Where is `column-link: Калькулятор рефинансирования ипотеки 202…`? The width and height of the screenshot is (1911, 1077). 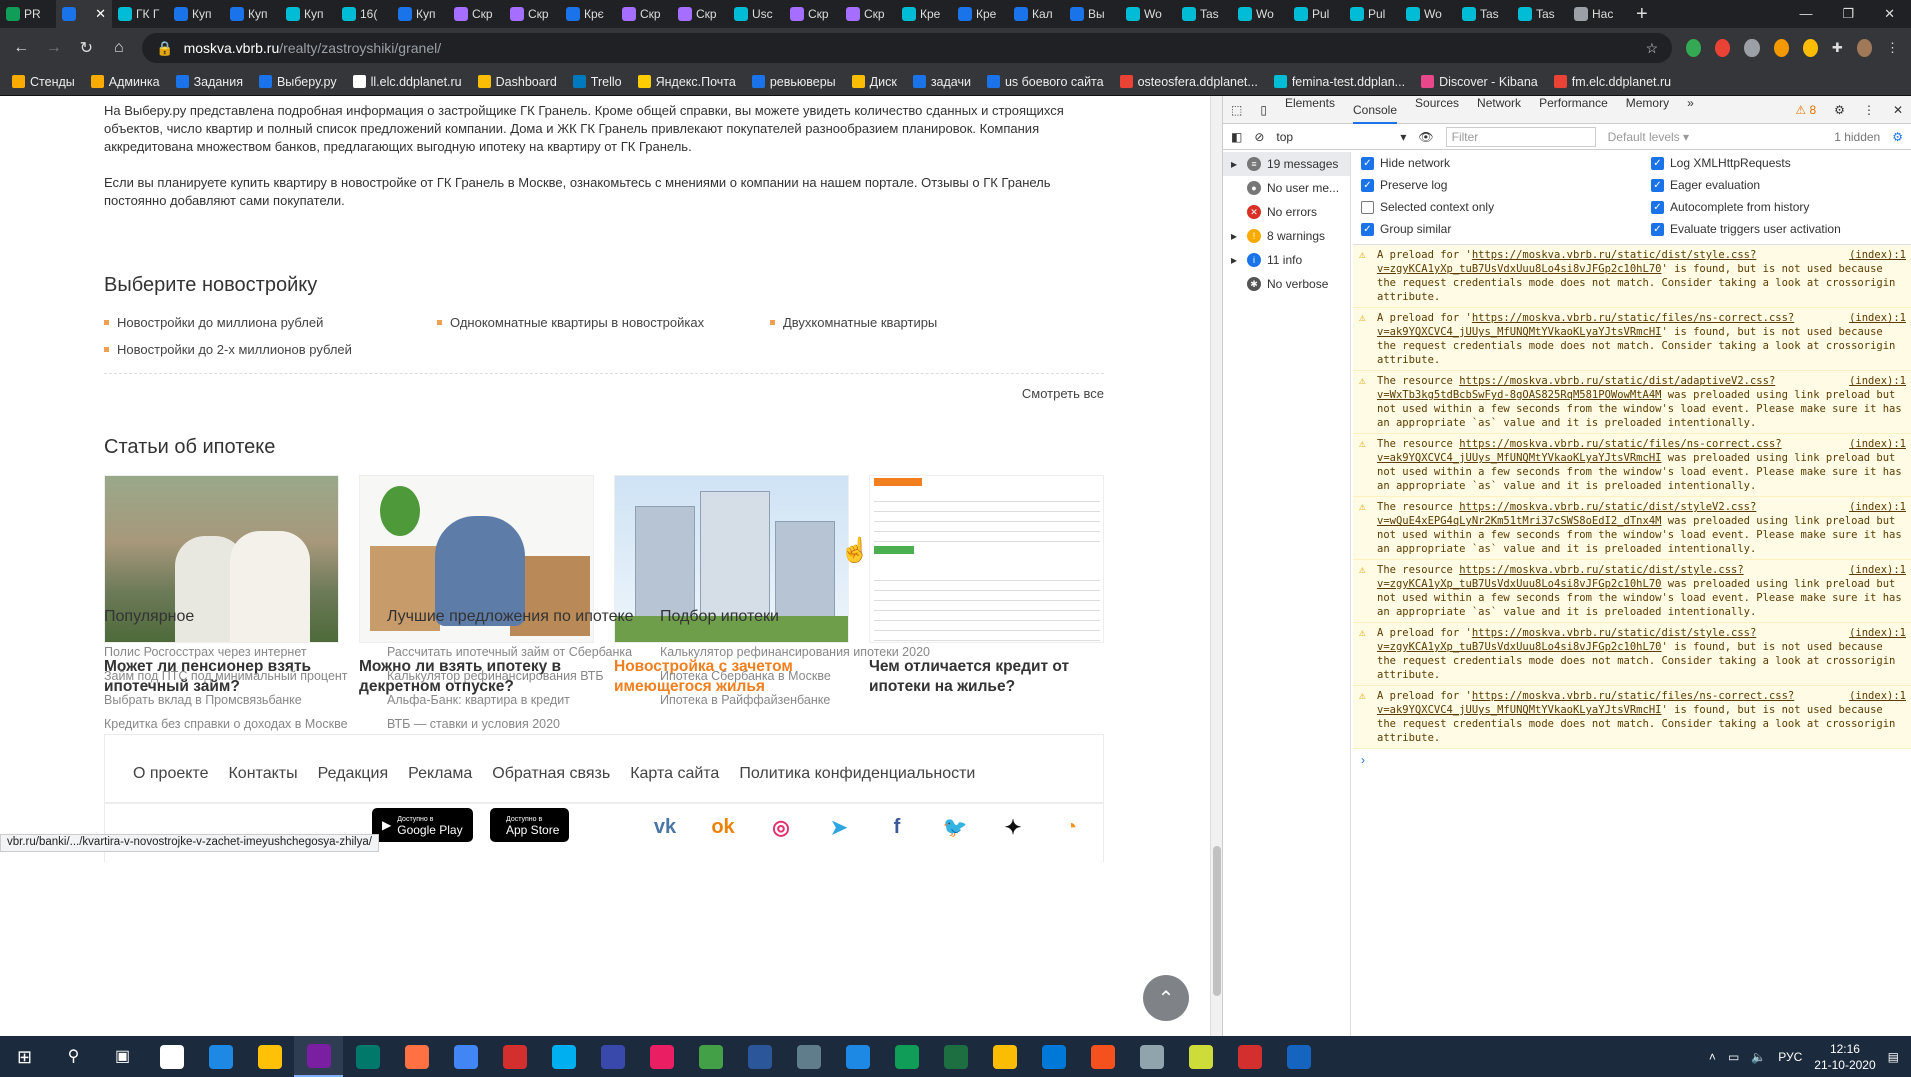 column-link: Калькулятор рефинансирования ипотеки 202… is located at coordinates (810, 652).